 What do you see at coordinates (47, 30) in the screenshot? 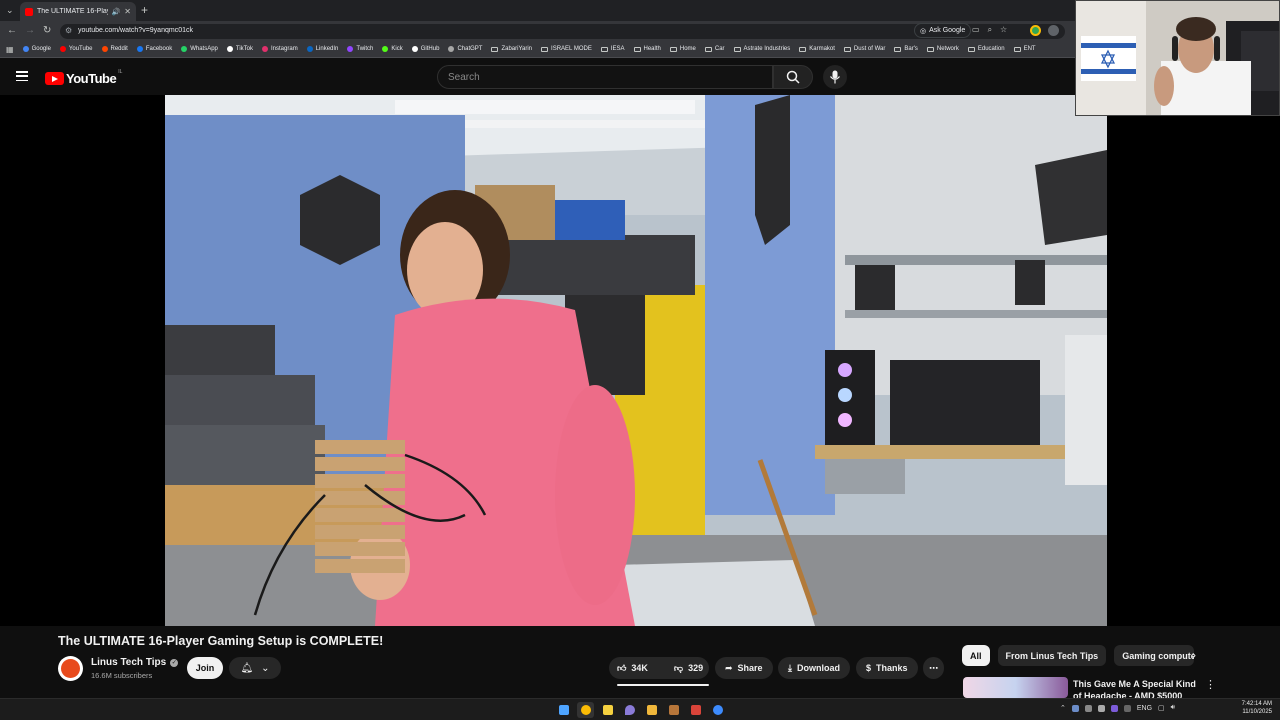
I see `reload-icon: ↻` at bounding box center [47, 30].